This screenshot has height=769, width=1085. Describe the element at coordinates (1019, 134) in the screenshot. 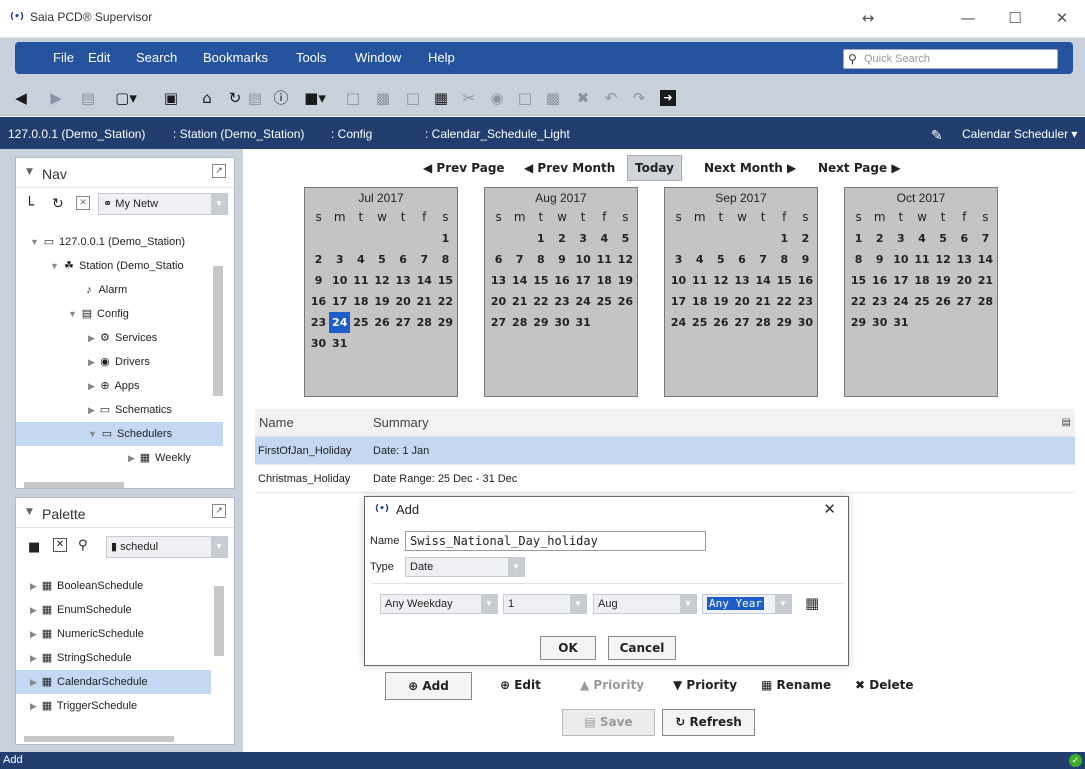

I see `view-selector: Calendar Scheduler ▾` at that location.